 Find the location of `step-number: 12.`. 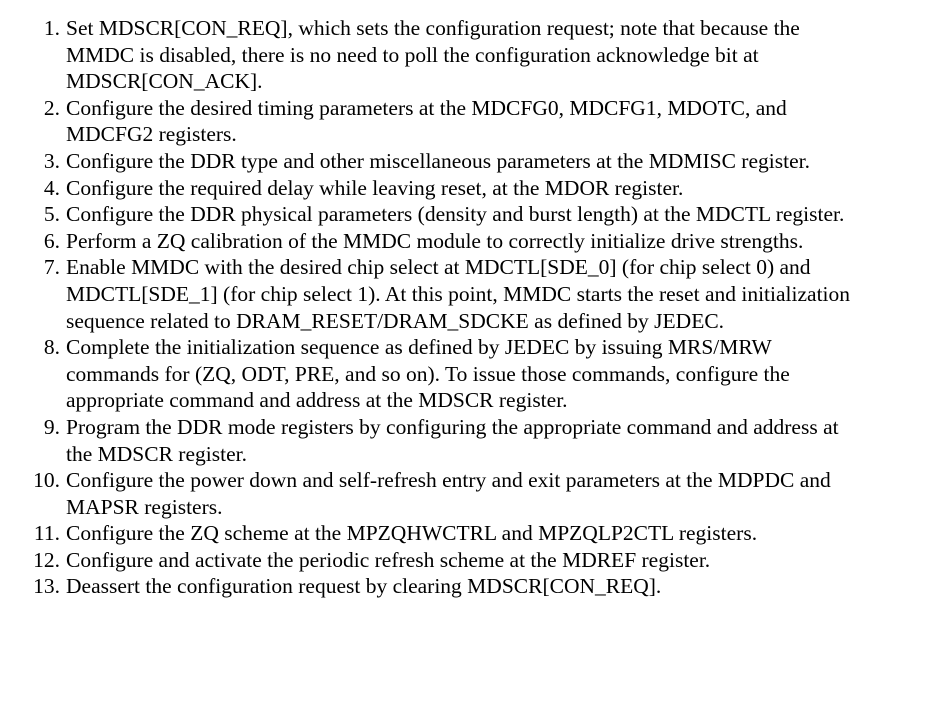

step-number: 12. is located at coordinates (46, 559).